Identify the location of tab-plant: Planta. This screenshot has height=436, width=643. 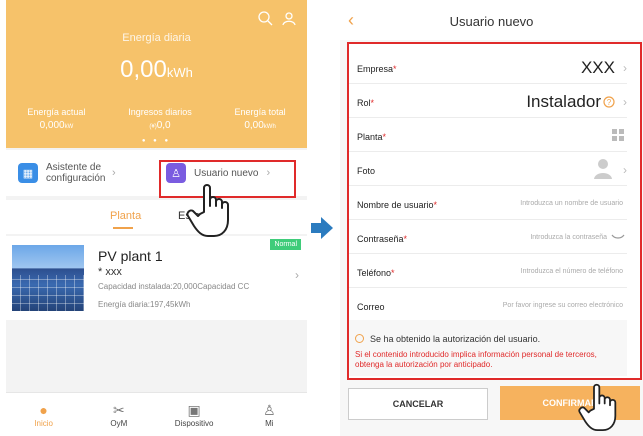
(125, 216).